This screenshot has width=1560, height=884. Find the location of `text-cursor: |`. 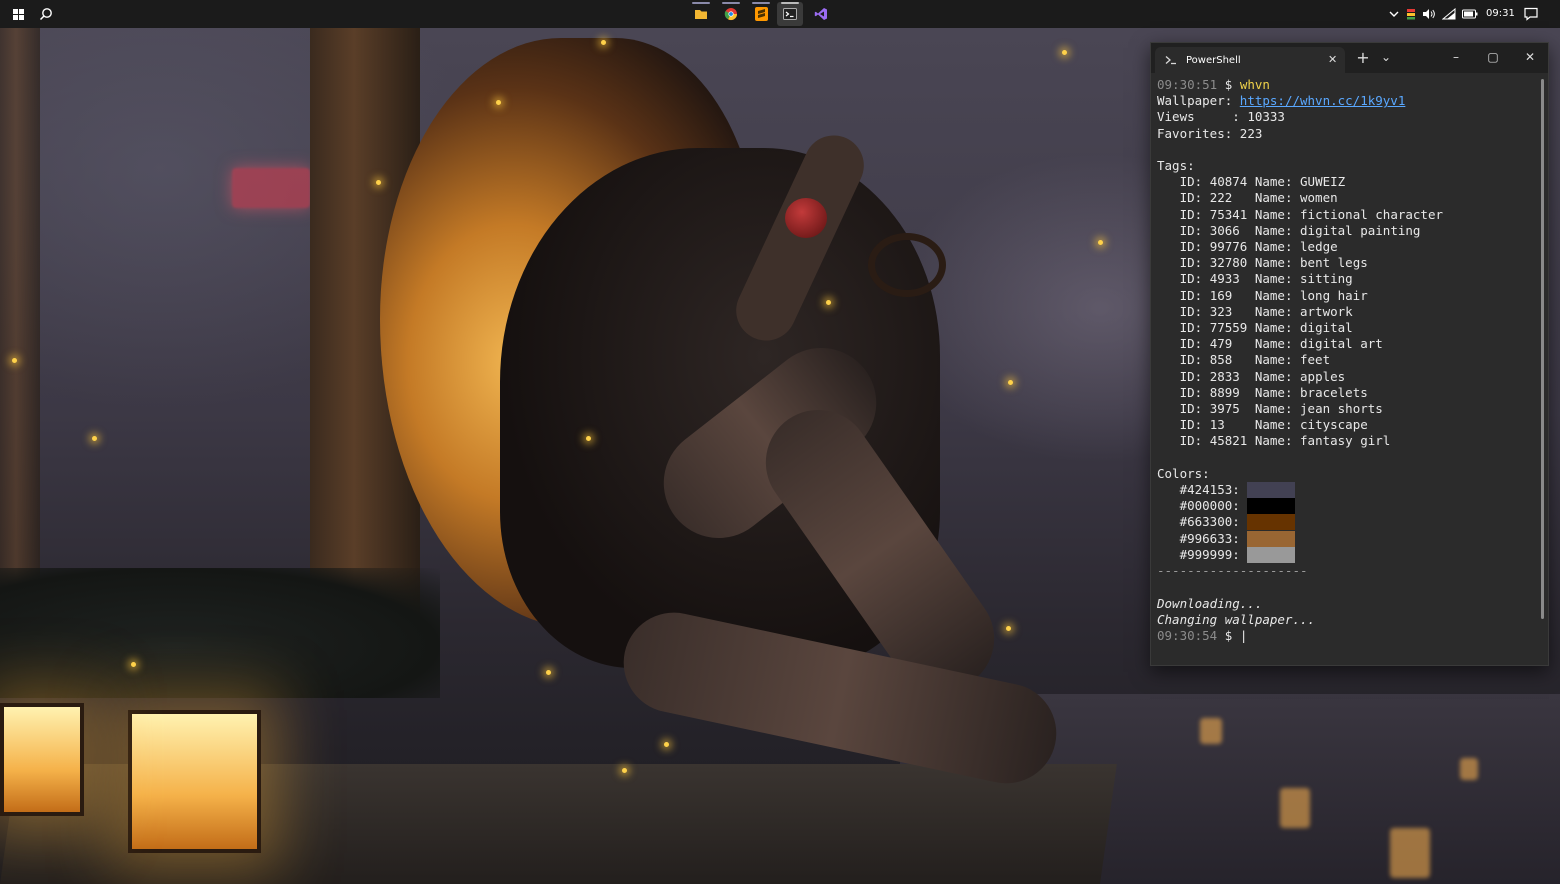

text-cursor: | is located at coordinates (1243, 635).